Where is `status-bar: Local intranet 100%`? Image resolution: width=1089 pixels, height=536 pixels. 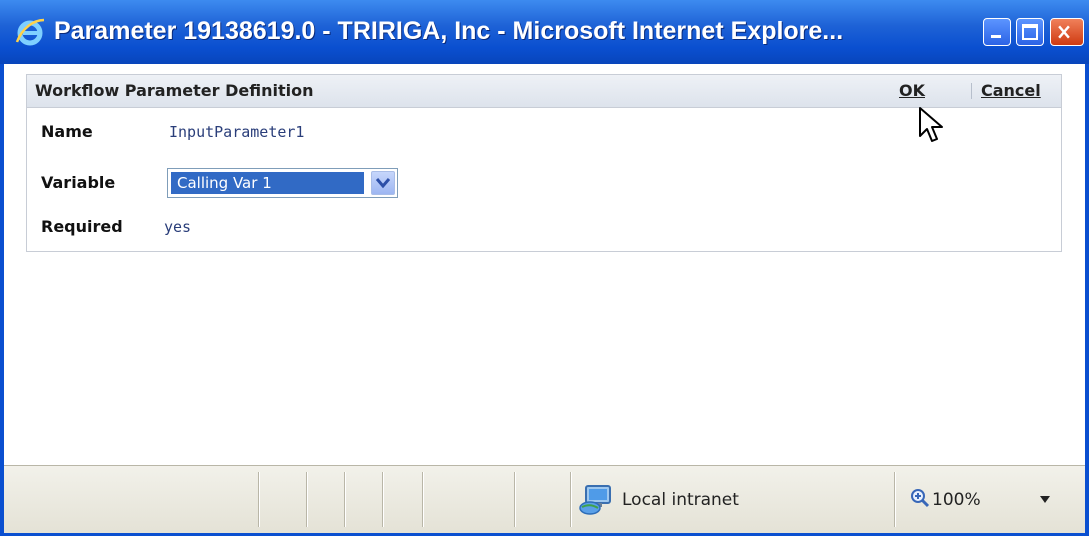 status-bar: Local intranet 100% is located at coordinates (544, 499).